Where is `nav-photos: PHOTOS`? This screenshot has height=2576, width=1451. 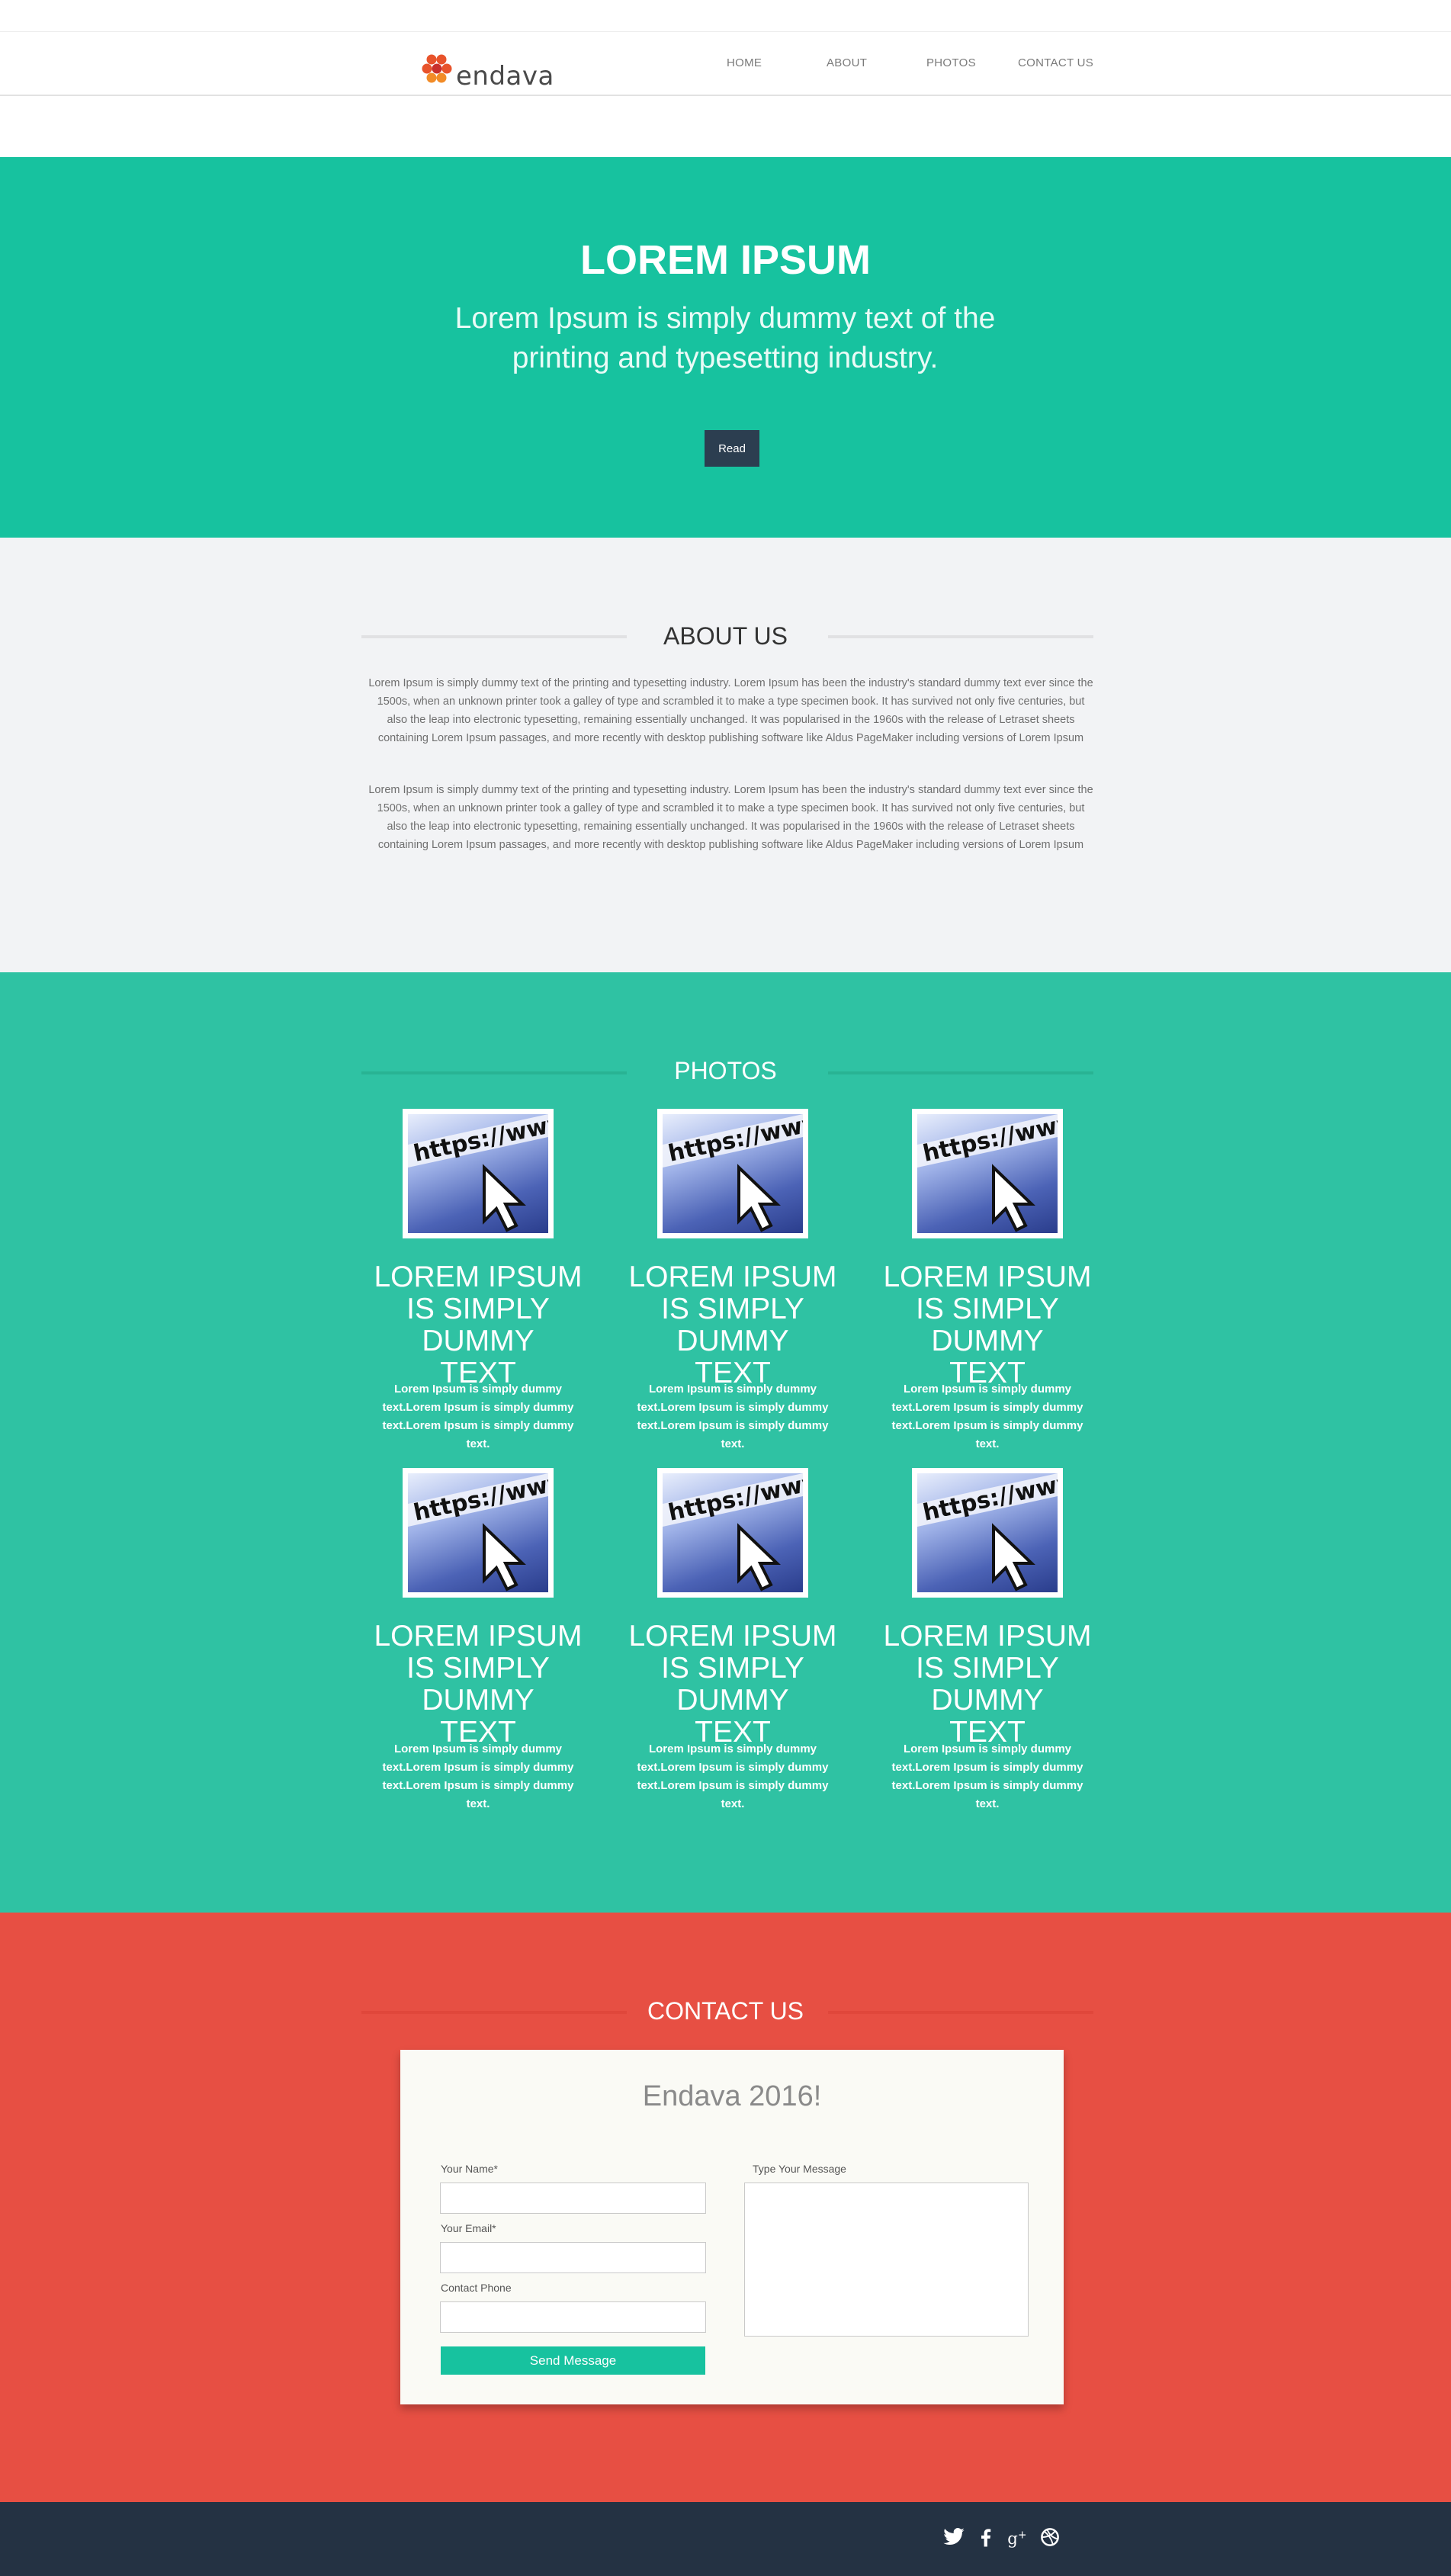
nav-photos: PHOTOS is located at coordinates (951, 62).